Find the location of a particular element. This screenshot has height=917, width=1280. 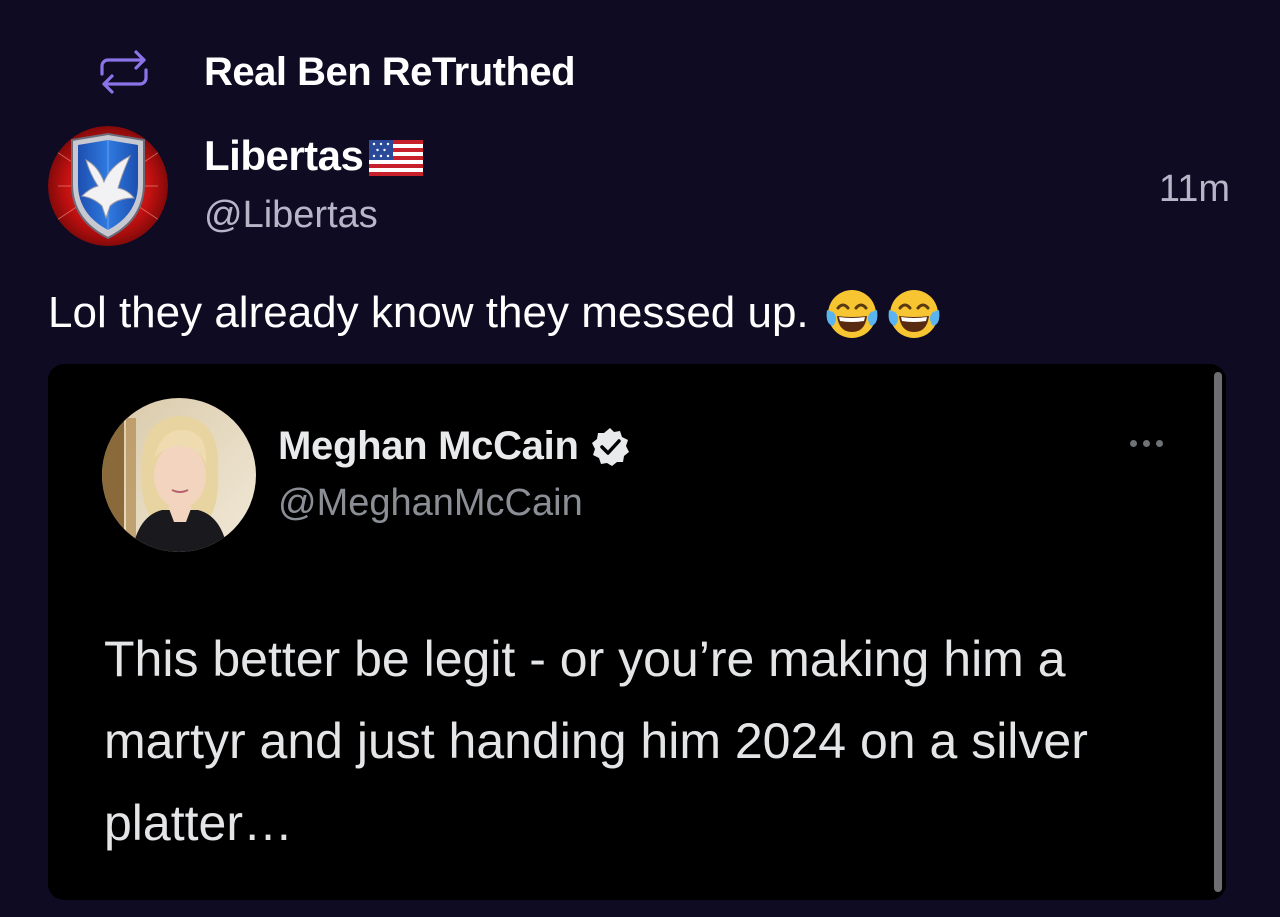

post-timestamp: 11m is located at coordinates (1194, 189).